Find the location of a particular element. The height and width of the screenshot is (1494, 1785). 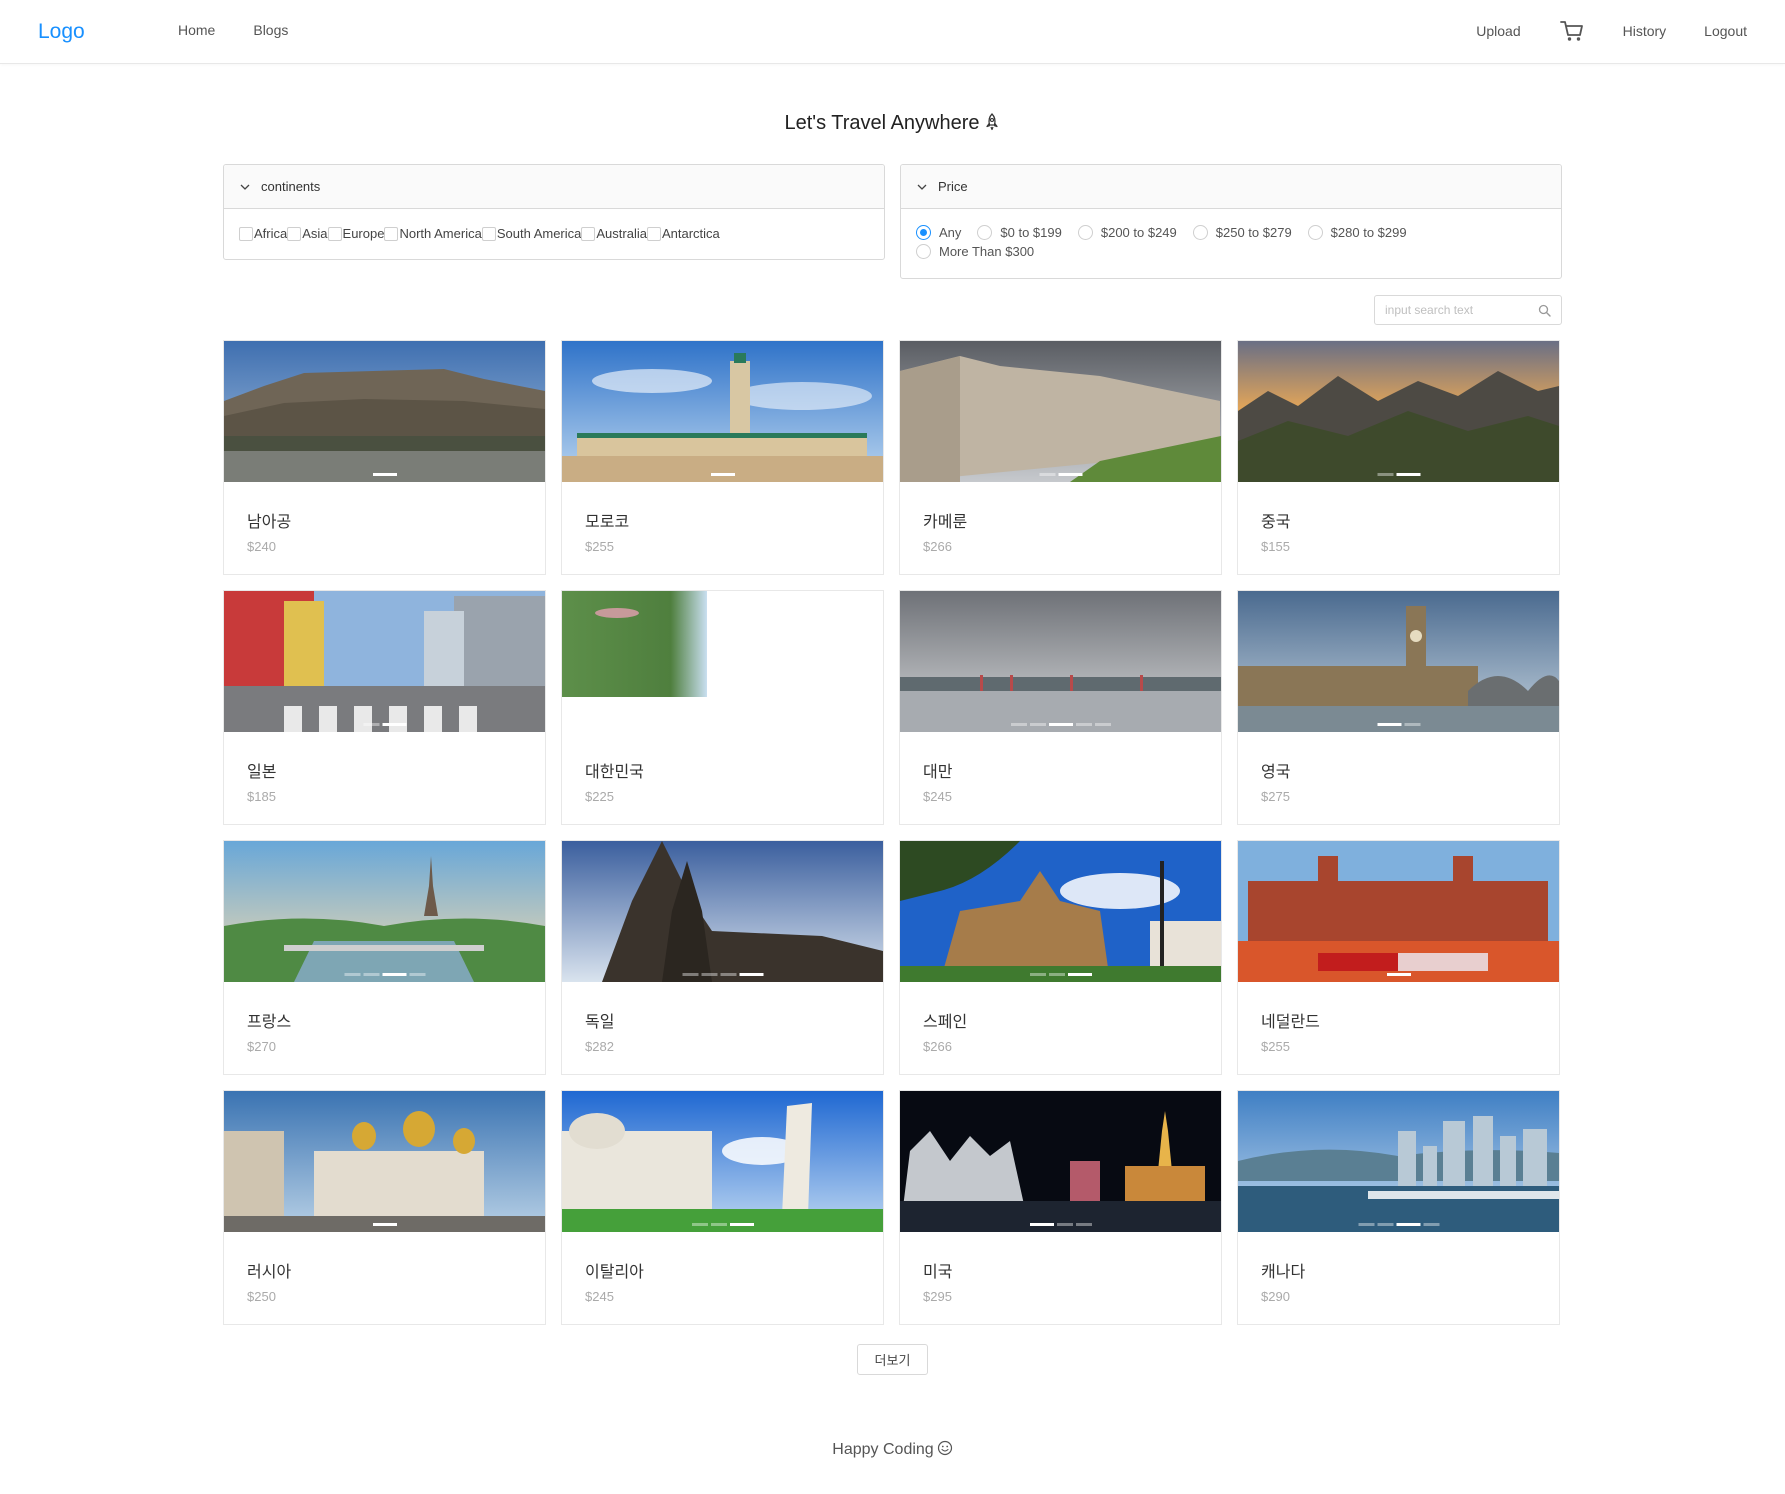

nav-history: History is located at coordinates (1645, 31).